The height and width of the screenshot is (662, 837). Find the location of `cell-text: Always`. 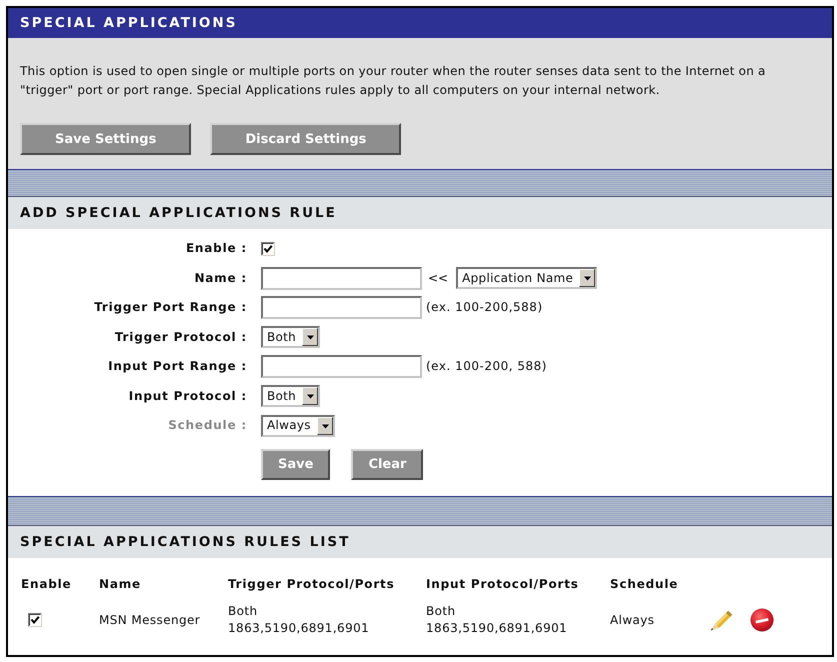

cell-text: Always is located at coordinates (632, 619).